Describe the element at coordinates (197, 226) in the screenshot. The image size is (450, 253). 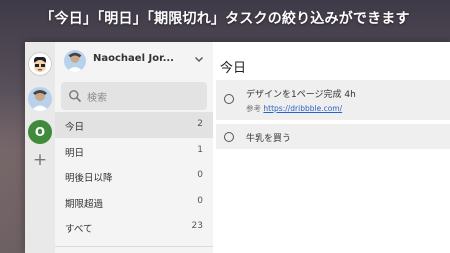
I see `sidebar-item-count: 23` at that location.